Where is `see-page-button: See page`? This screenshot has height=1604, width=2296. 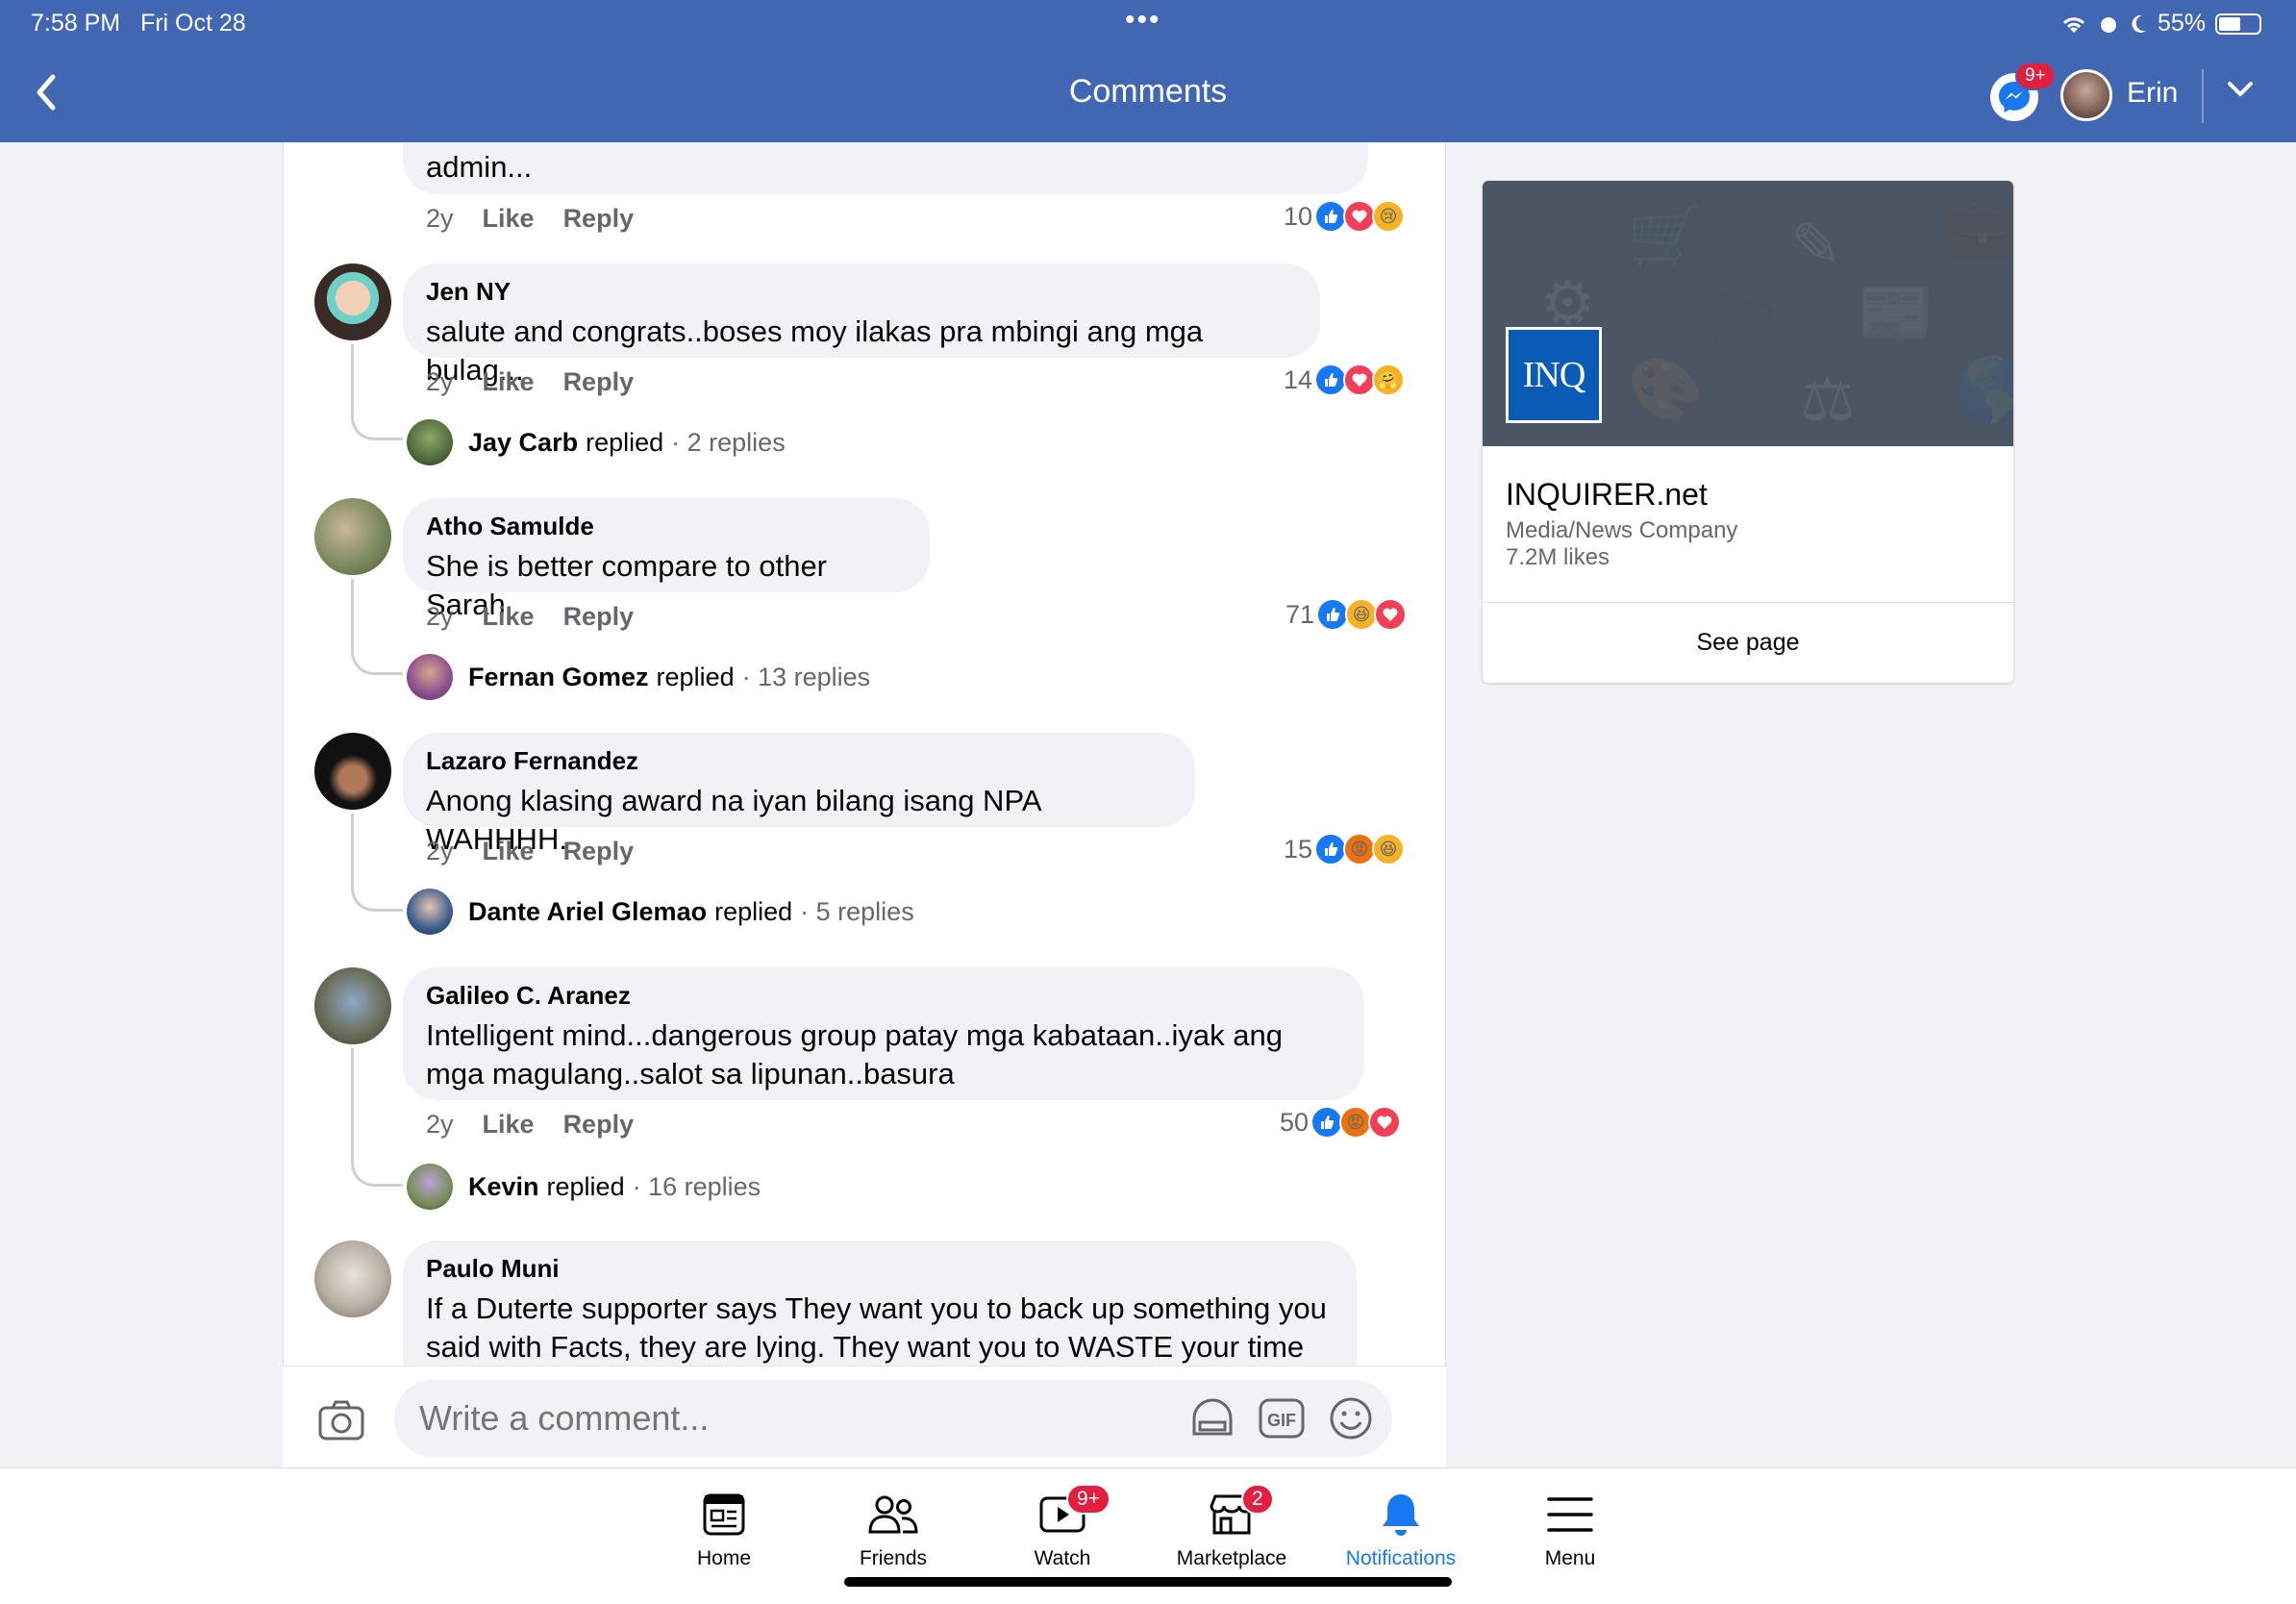
see-page-button: See page is located at coordinates (1748, 642).